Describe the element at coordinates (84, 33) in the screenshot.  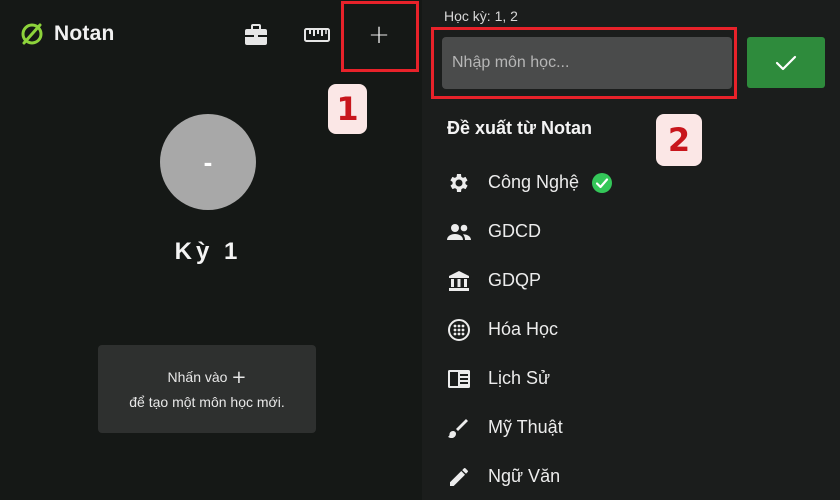
I see `app-name: Notan` at that location.